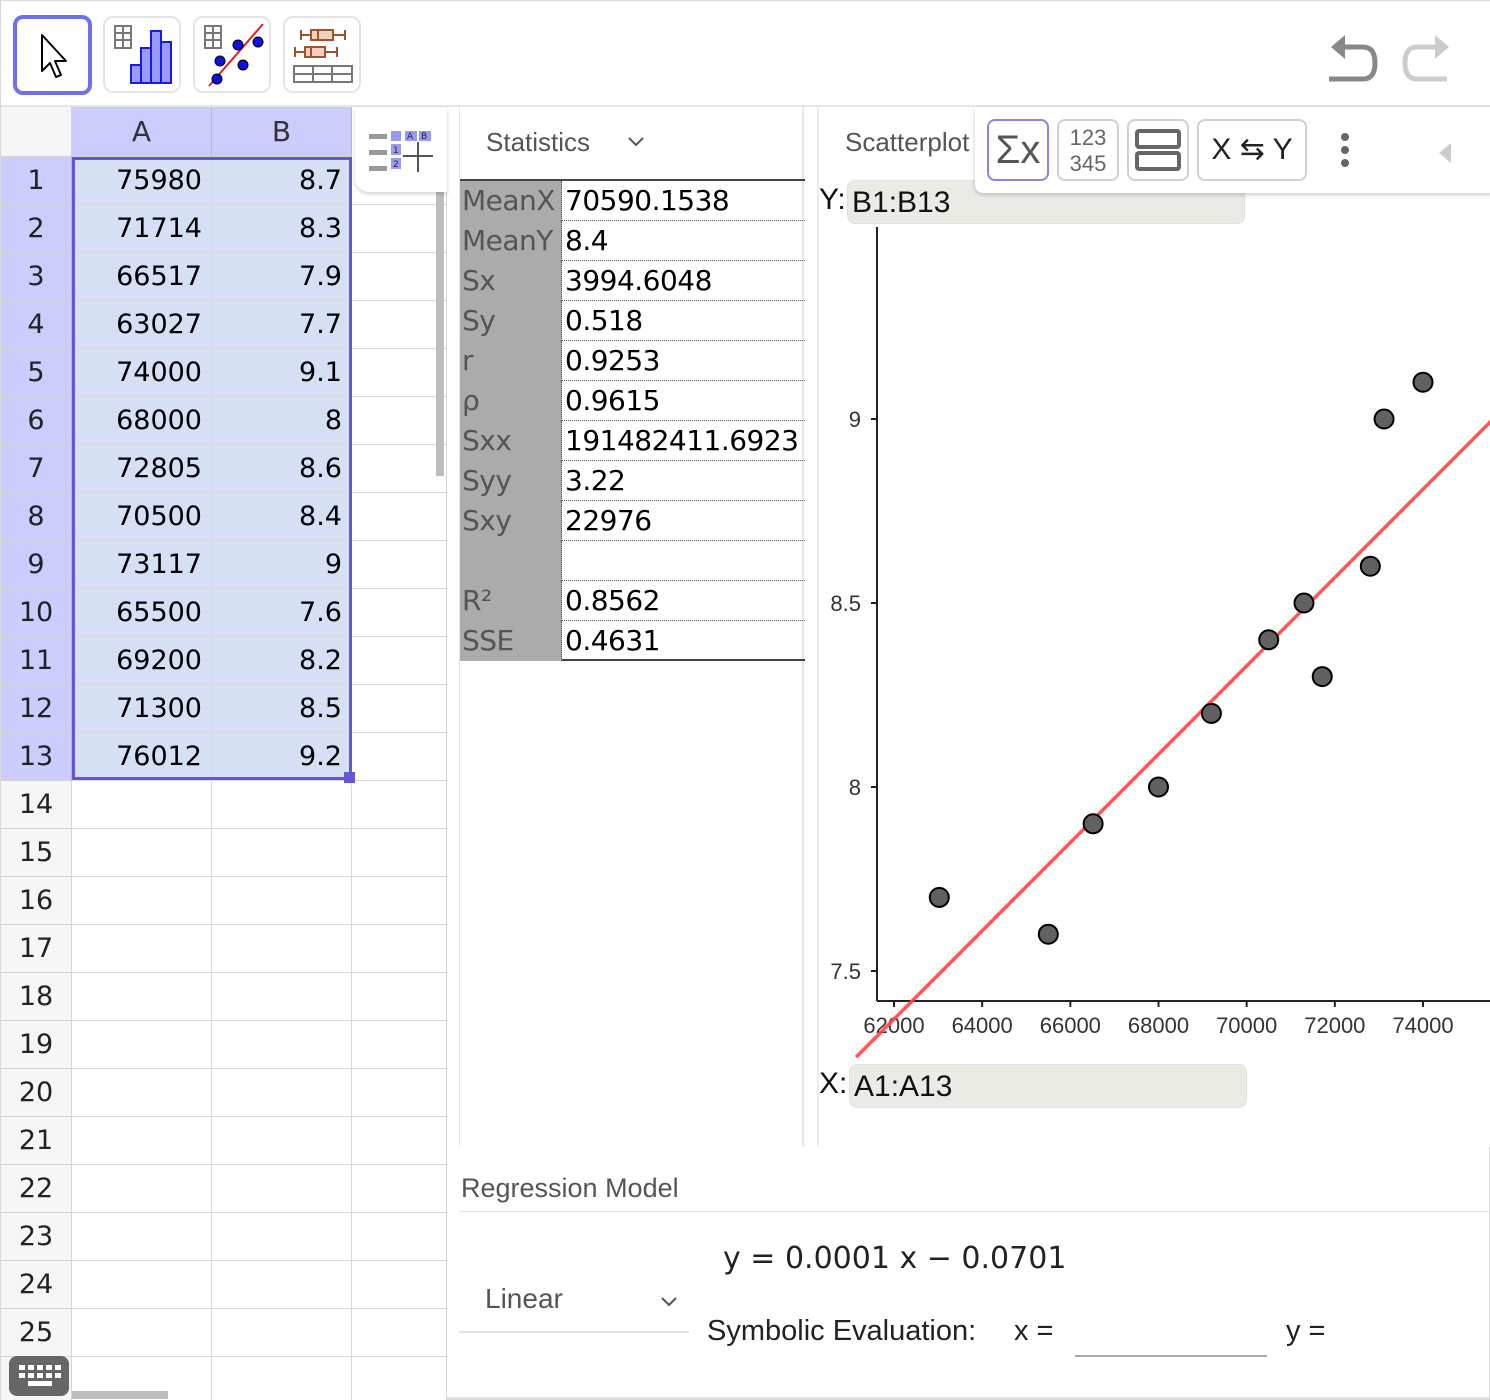 This screenshot has width=1490, height=1400. Describe the element at coordinates (36, 373) in the screenshot. I see `row-header: 5` at that location.